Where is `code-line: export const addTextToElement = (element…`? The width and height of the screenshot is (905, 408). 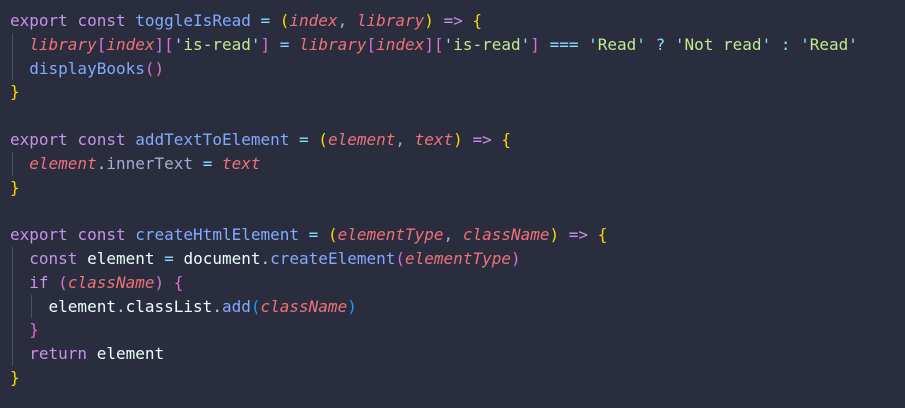 code-line: export const addTextToElement = (element… is located at coordinates (457, 140).